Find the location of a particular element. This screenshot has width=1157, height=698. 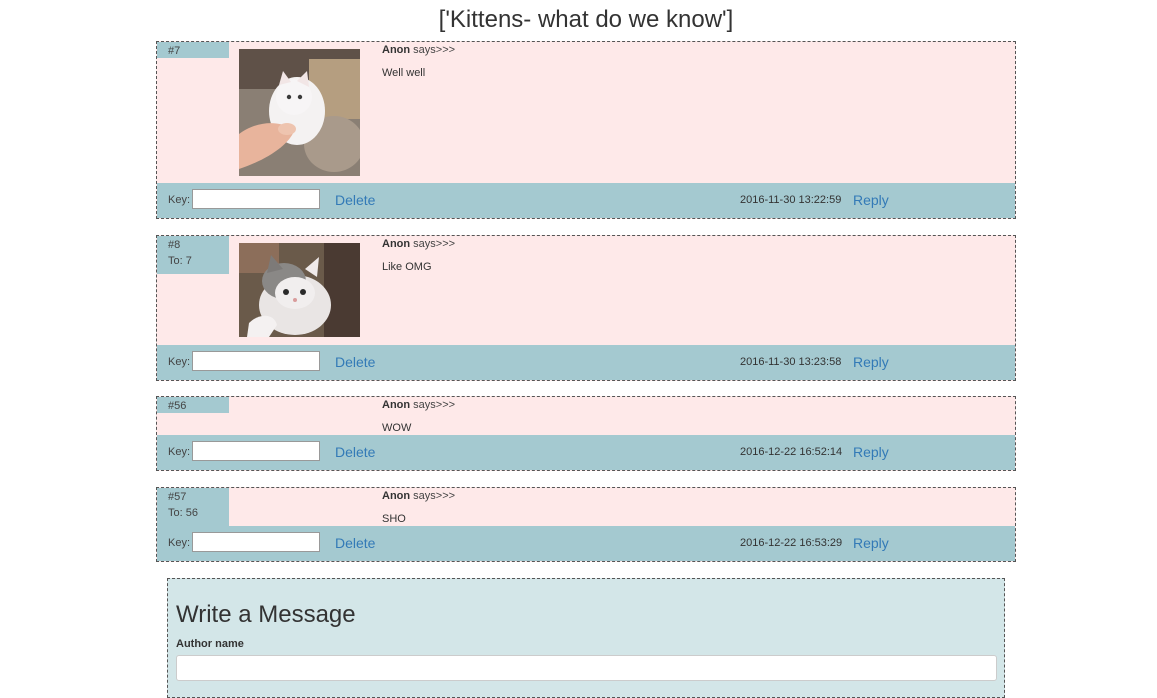

post-message: Well well is located at coordinates (404, 73).